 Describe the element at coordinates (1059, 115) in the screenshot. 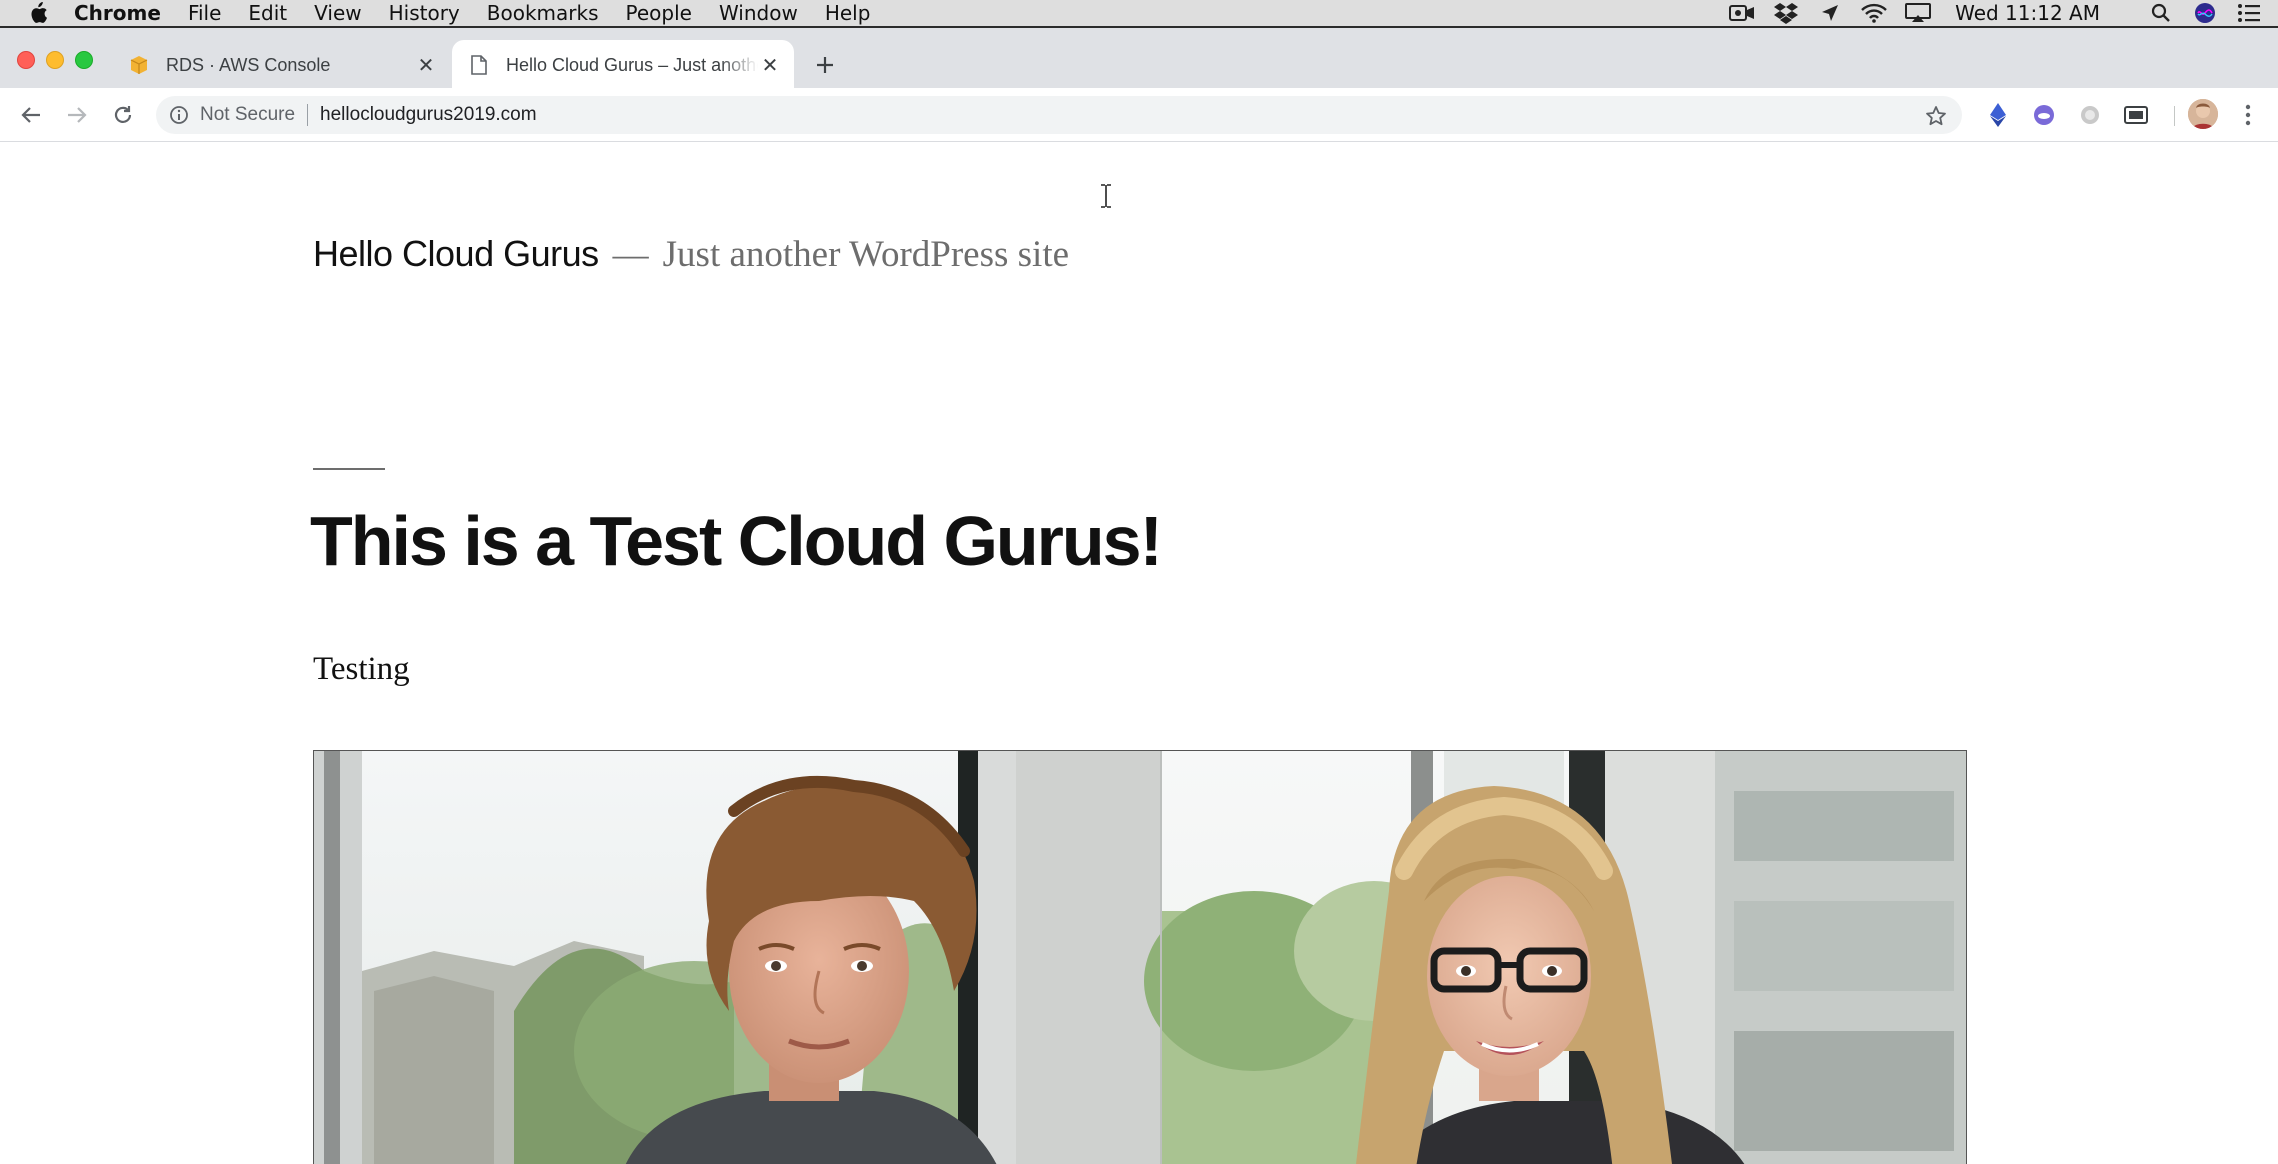

I see `address-bar: Not Secure hellocloudgurus2019.com` at that location.